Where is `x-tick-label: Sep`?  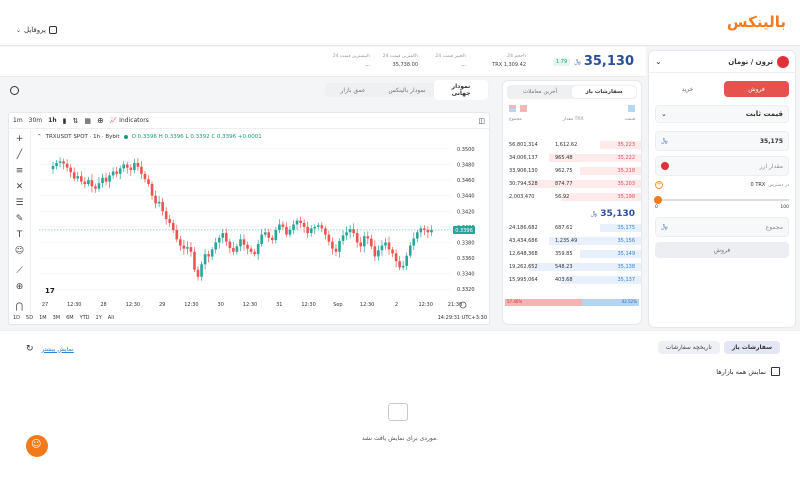
x-tick-label: Sep is located at coordinates (337, 305).